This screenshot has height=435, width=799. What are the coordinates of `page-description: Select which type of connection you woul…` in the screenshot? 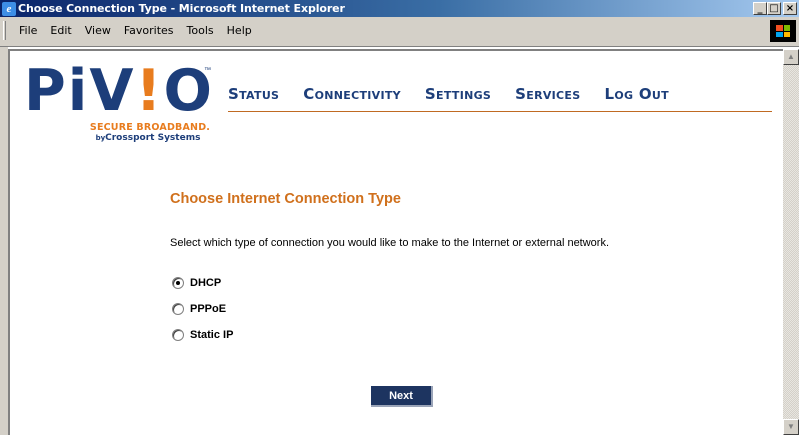 It's located at (390, 243).